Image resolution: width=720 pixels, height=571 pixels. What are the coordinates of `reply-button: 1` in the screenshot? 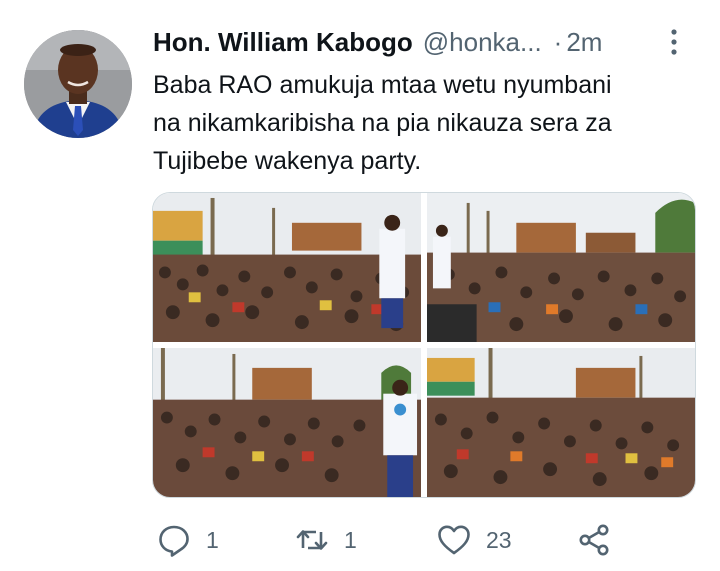 It's located at (187, 540).